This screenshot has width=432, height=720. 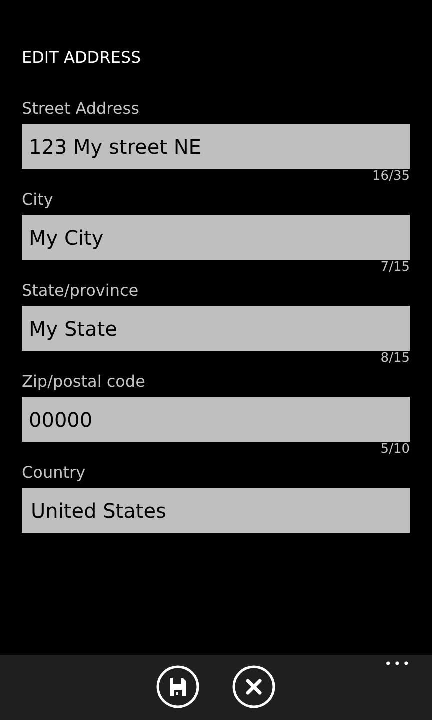 I want to click on save-button, so click(x=178, y=687).